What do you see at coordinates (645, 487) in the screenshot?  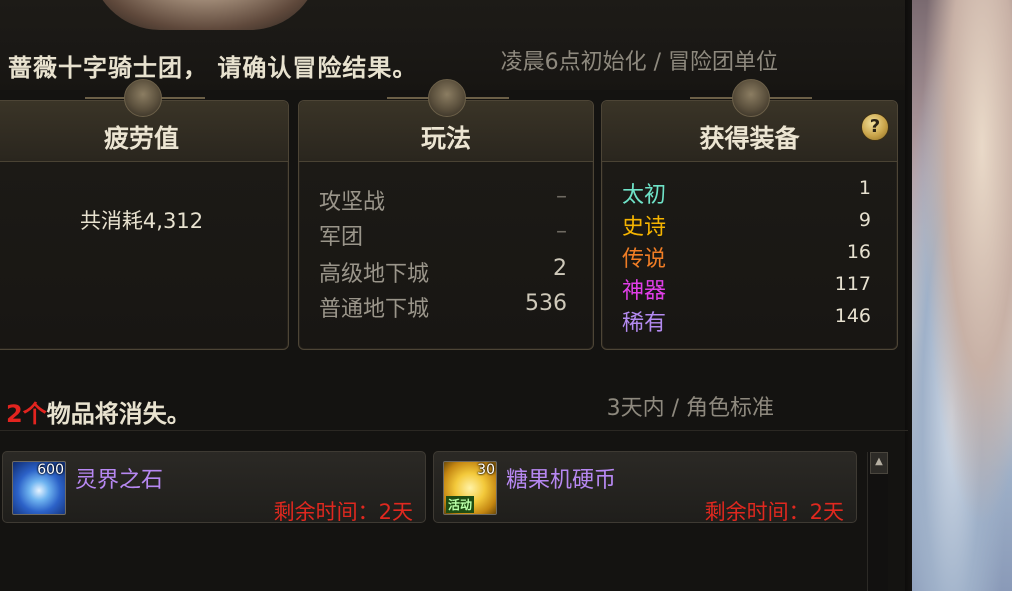 I see `expiring-item-candy-coin: 30 活动 糖果机硬币 剩余时间：2天` at bounding box center [645, 487].